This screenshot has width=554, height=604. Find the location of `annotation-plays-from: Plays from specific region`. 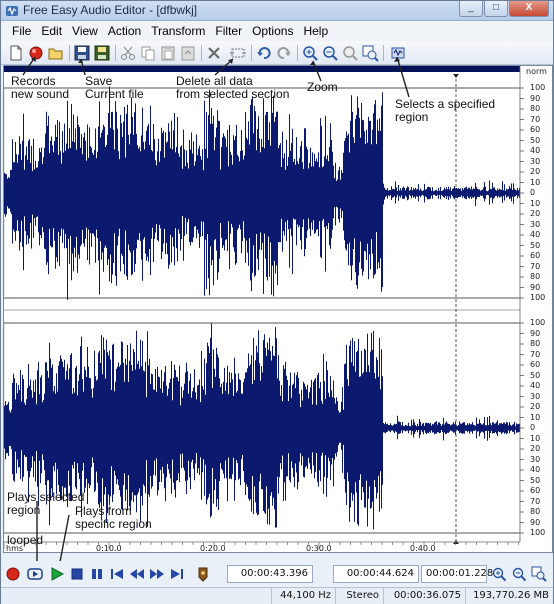

annotation-plays-from: Plays from specific region is located at coordinates (113, 517).